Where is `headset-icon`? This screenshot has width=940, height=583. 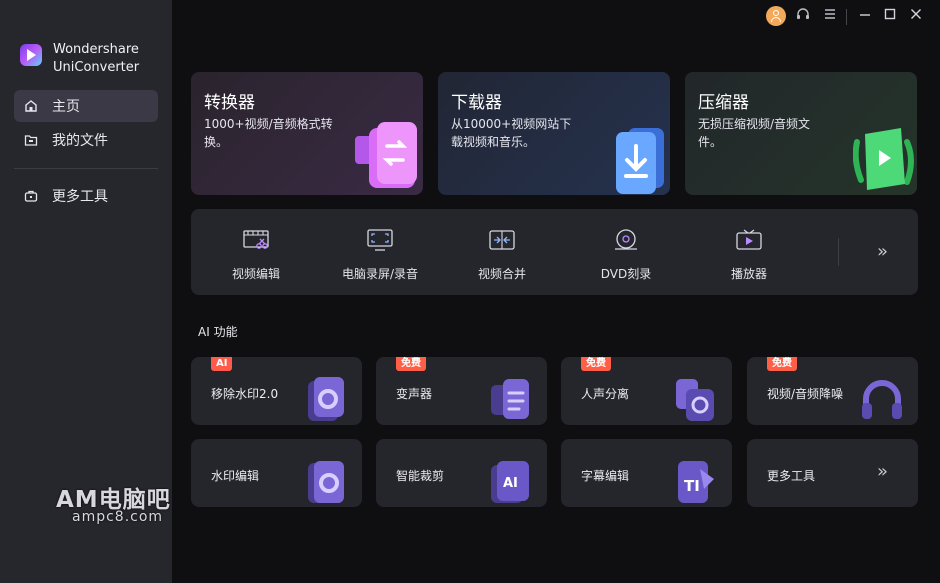
headset-icon is located at coordinates (803, 16).